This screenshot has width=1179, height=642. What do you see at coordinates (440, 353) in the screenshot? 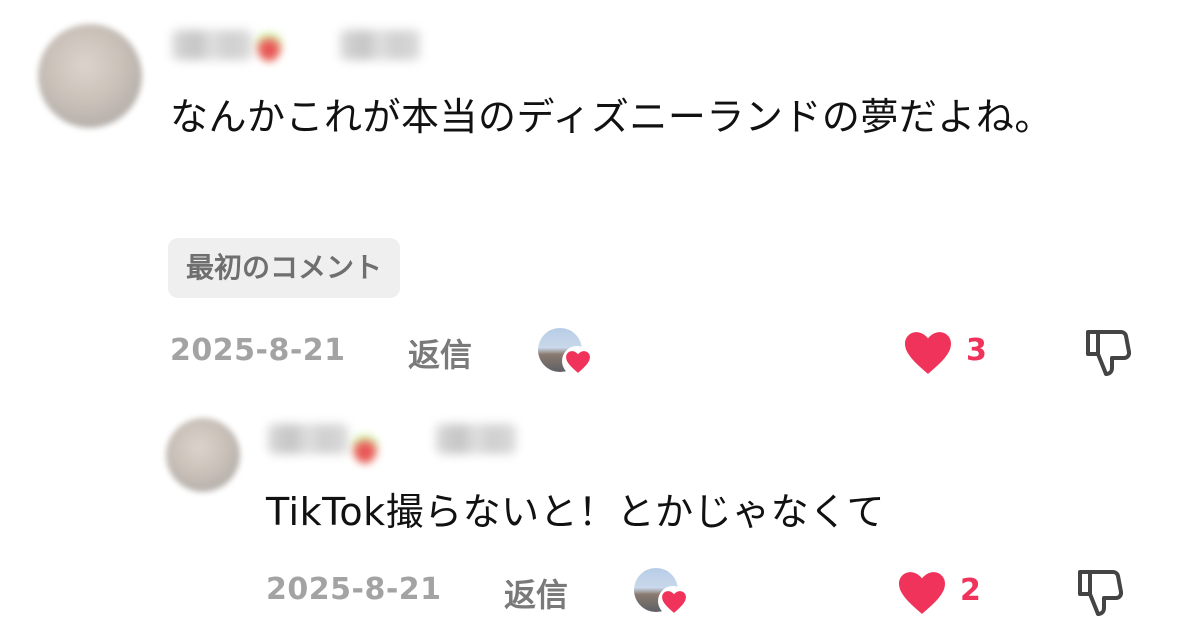
I see `comment-1-reply-button: 返信` at bounding box center [440, 353].